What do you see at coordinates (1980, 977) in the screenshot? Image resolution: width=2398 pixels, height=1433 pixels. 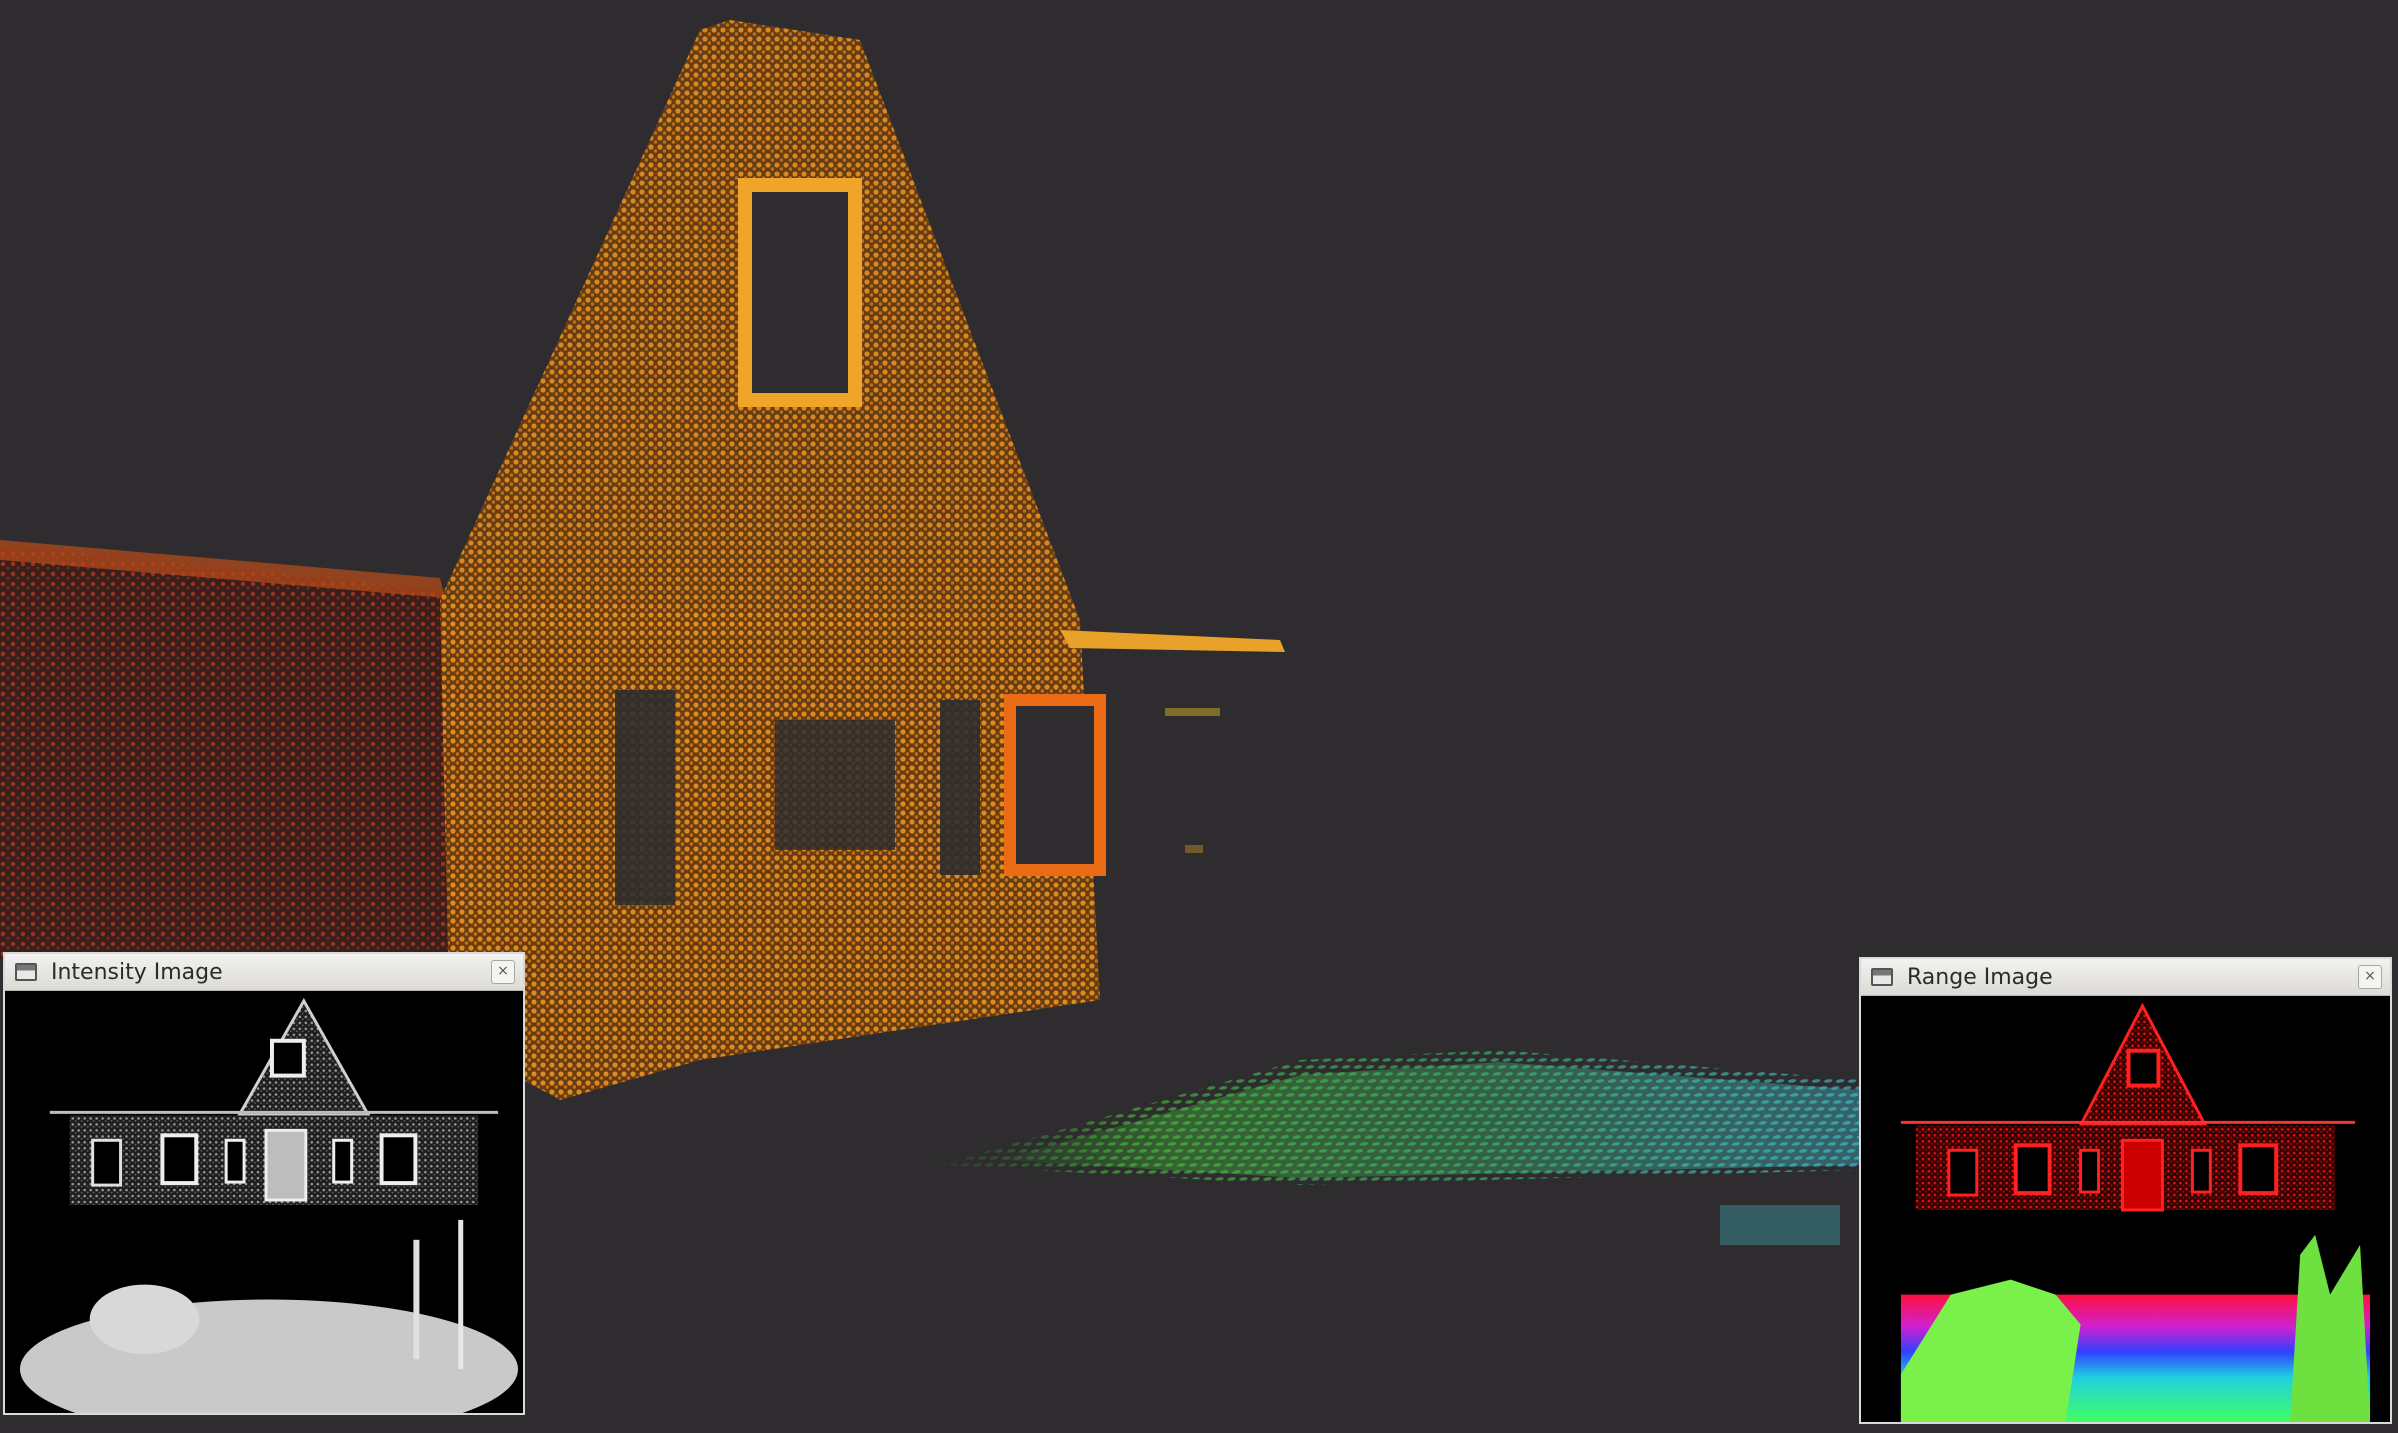 I see `range-window-title: Range Image` at bounding box center [1980, 977].